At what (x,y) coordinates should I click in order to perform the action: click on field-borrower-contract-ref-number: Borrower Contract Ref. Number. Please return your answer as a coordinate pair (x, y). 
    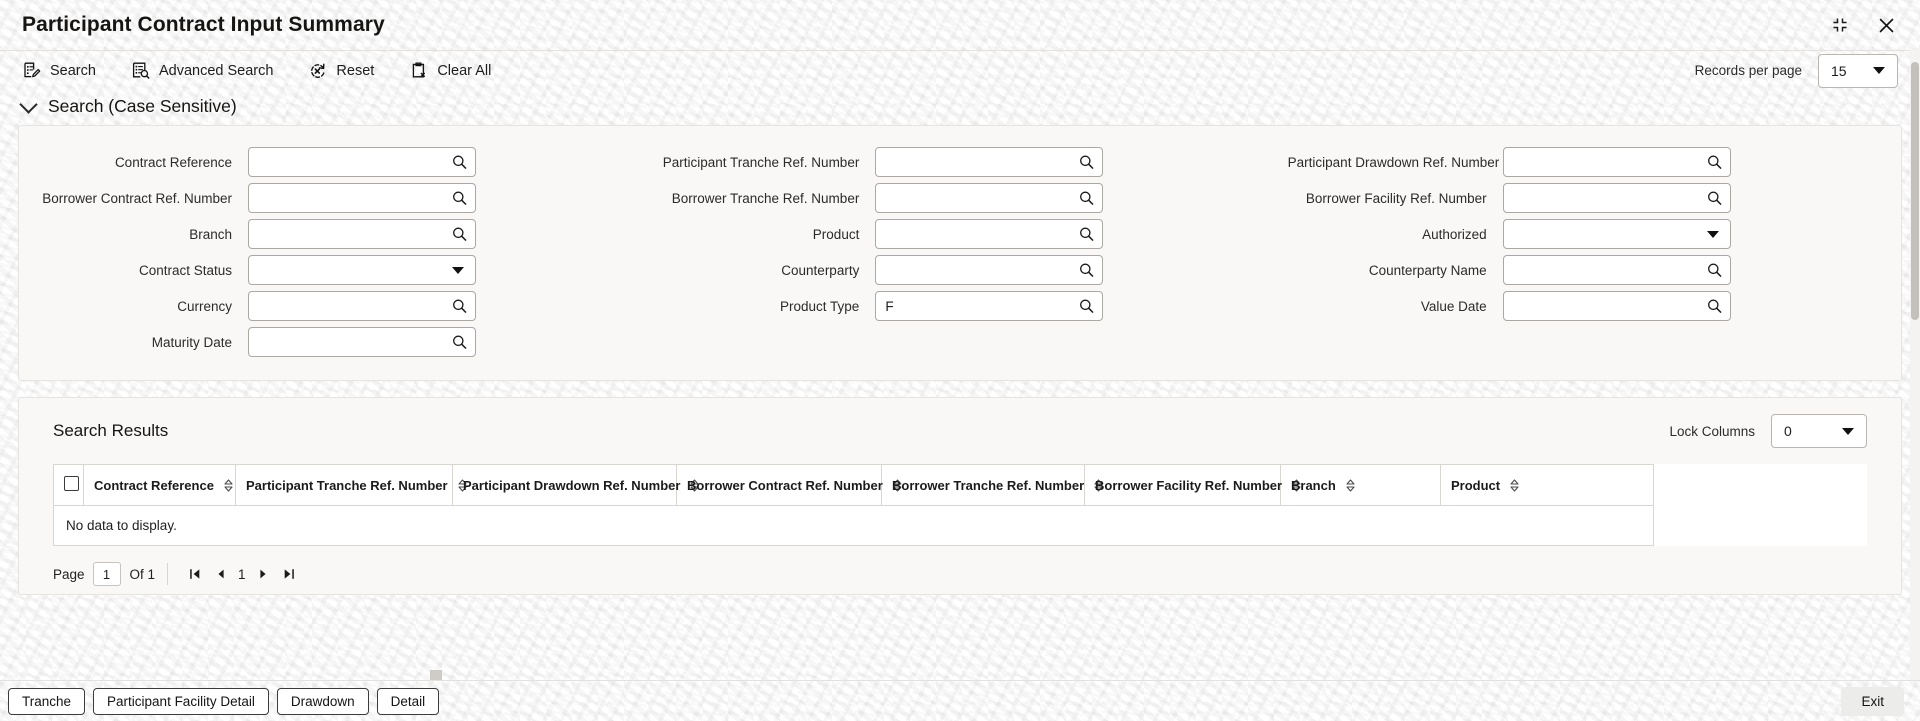
    Looking at the image, I should click on (332, 198).